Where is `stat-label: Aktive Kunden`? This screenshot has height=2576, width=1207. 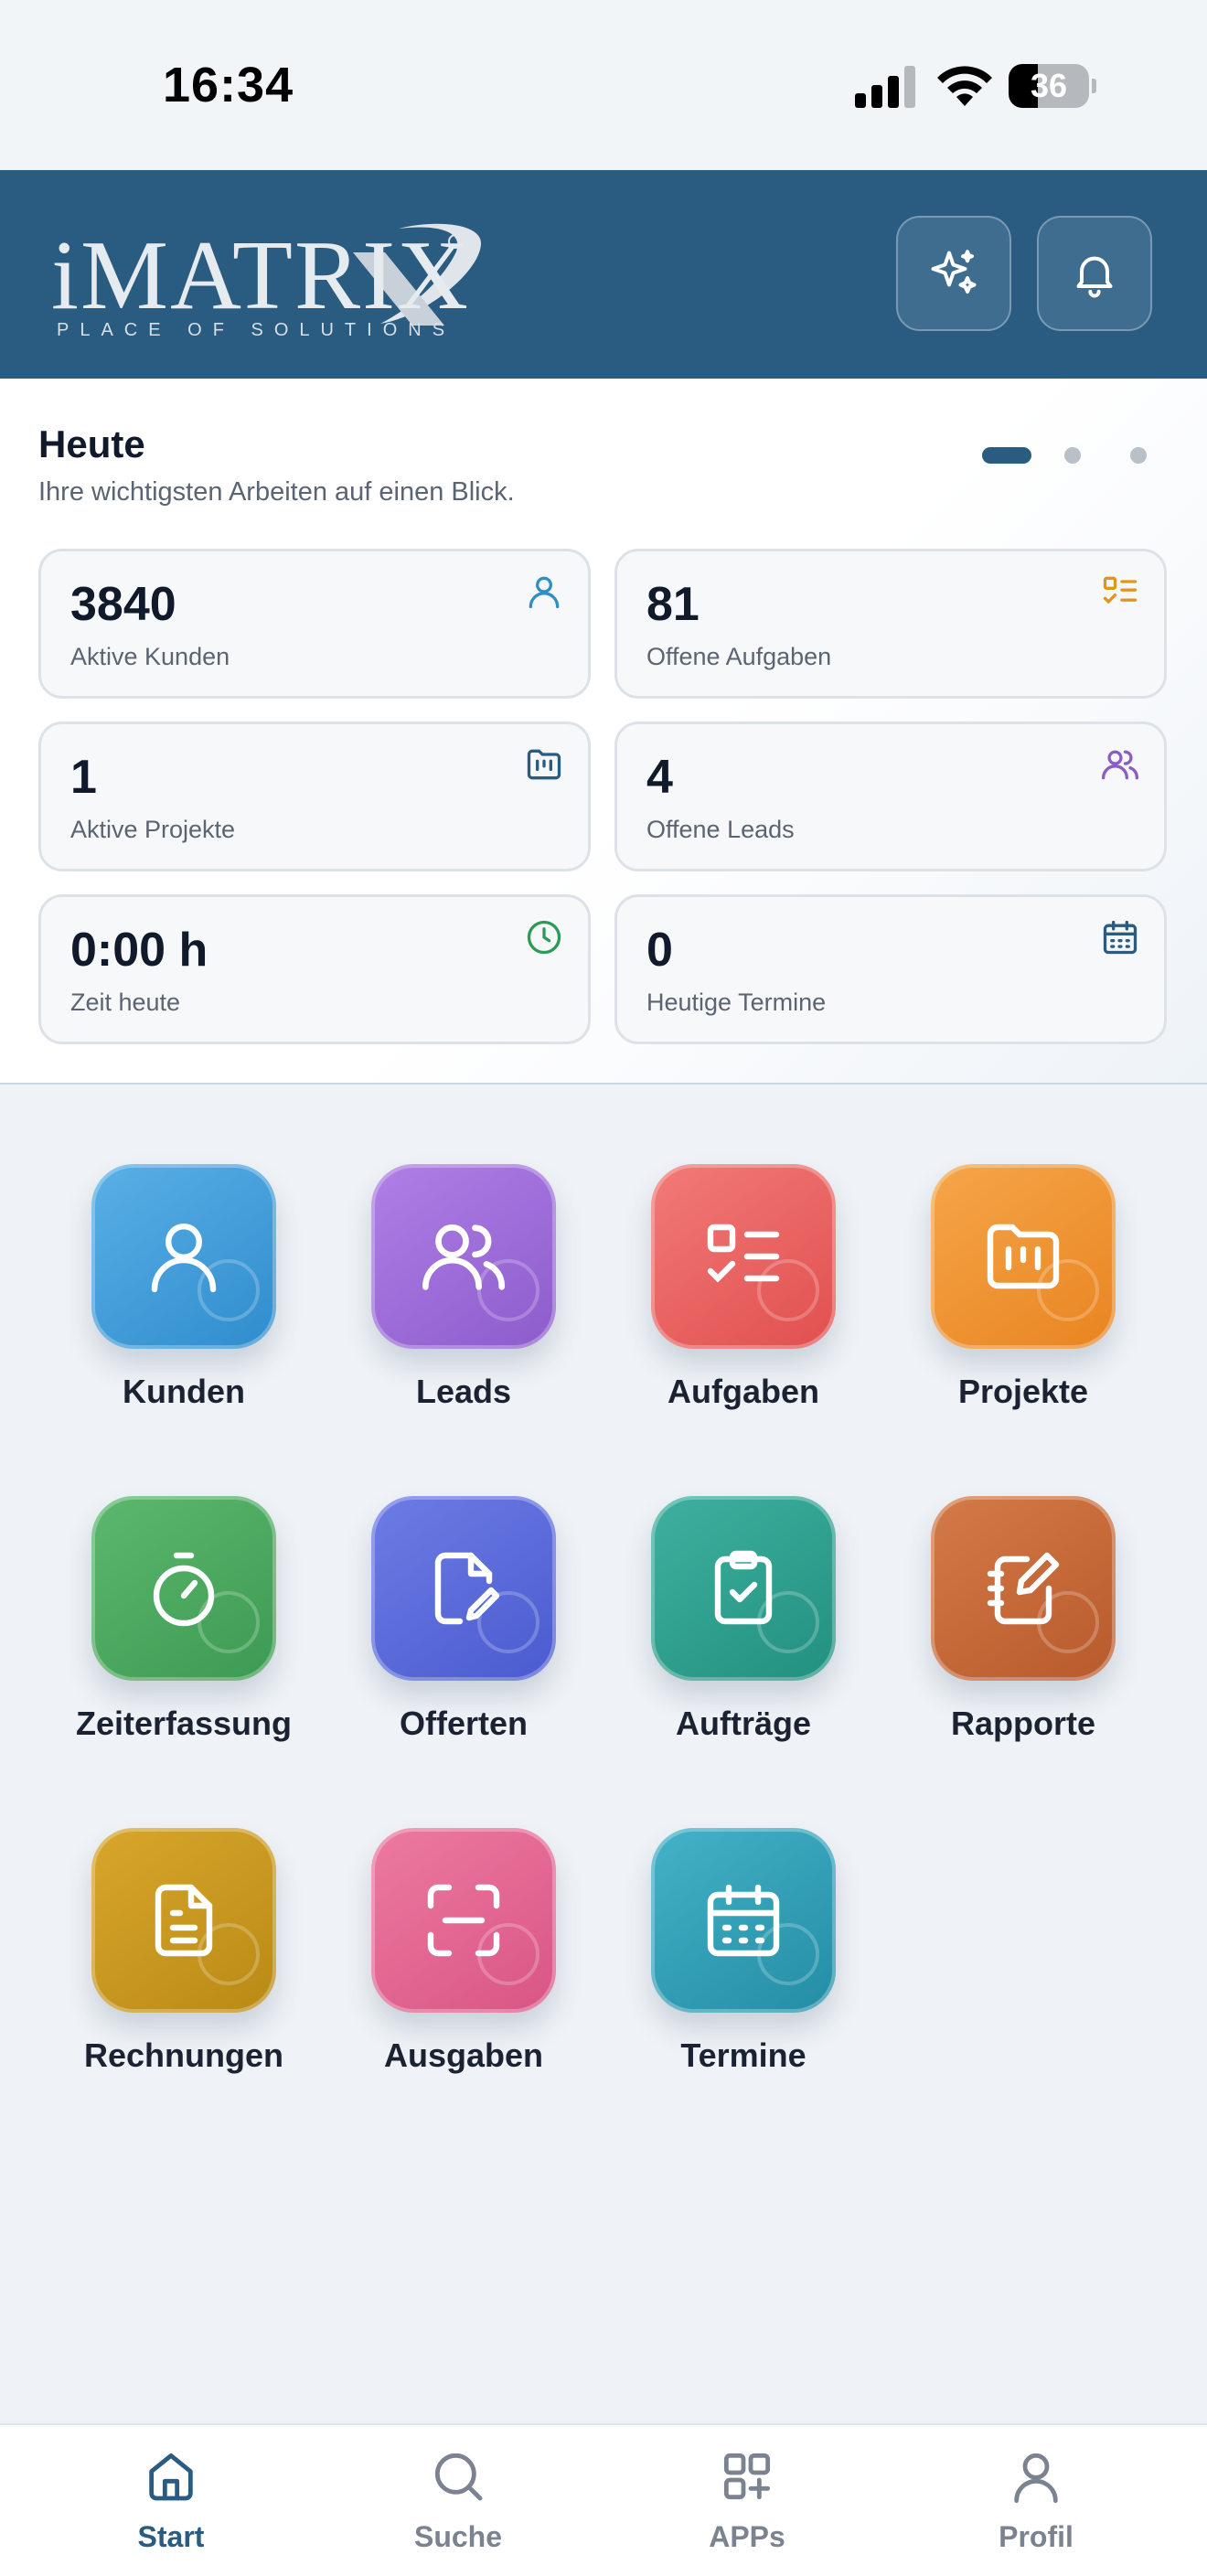 stat-label: Aktive Kunden is located at coordinates (150, 656).